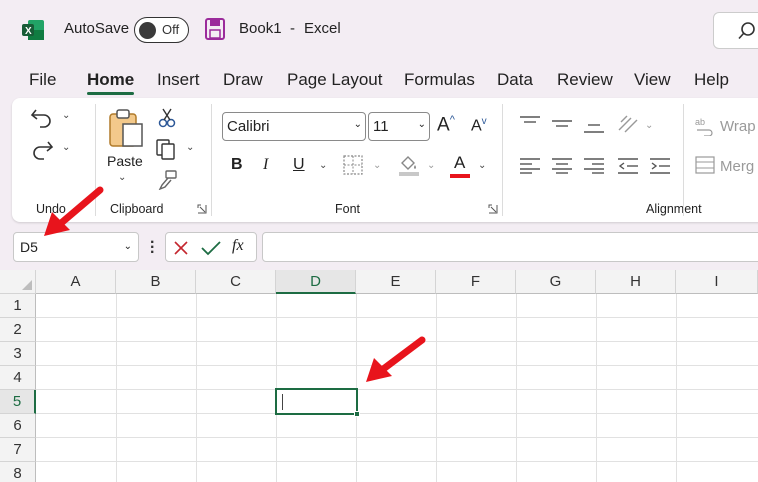 The image size is (758, 482). I want to click on alignment-group-label: Alignment, so click(674, 209).